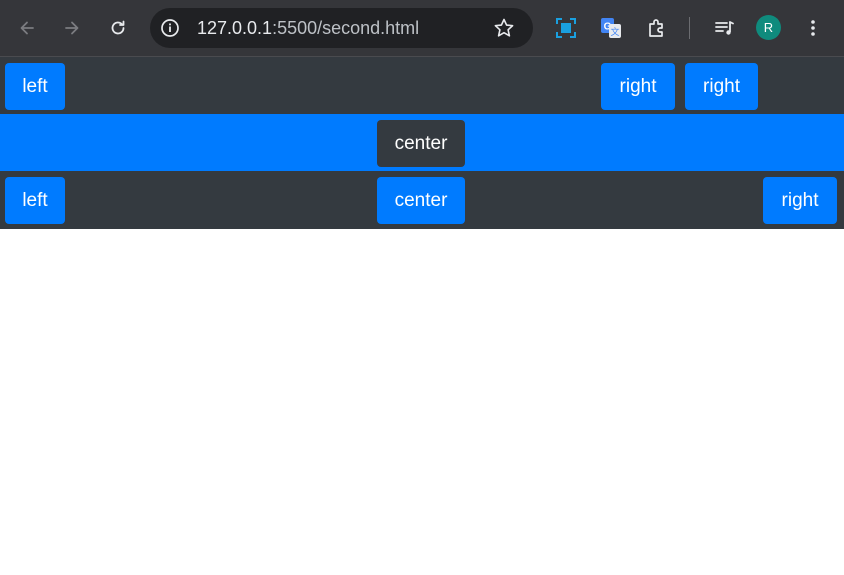 The height and width of the screenshot is (575, 844). I want to click on media-queue-icon, so click(724, 28).